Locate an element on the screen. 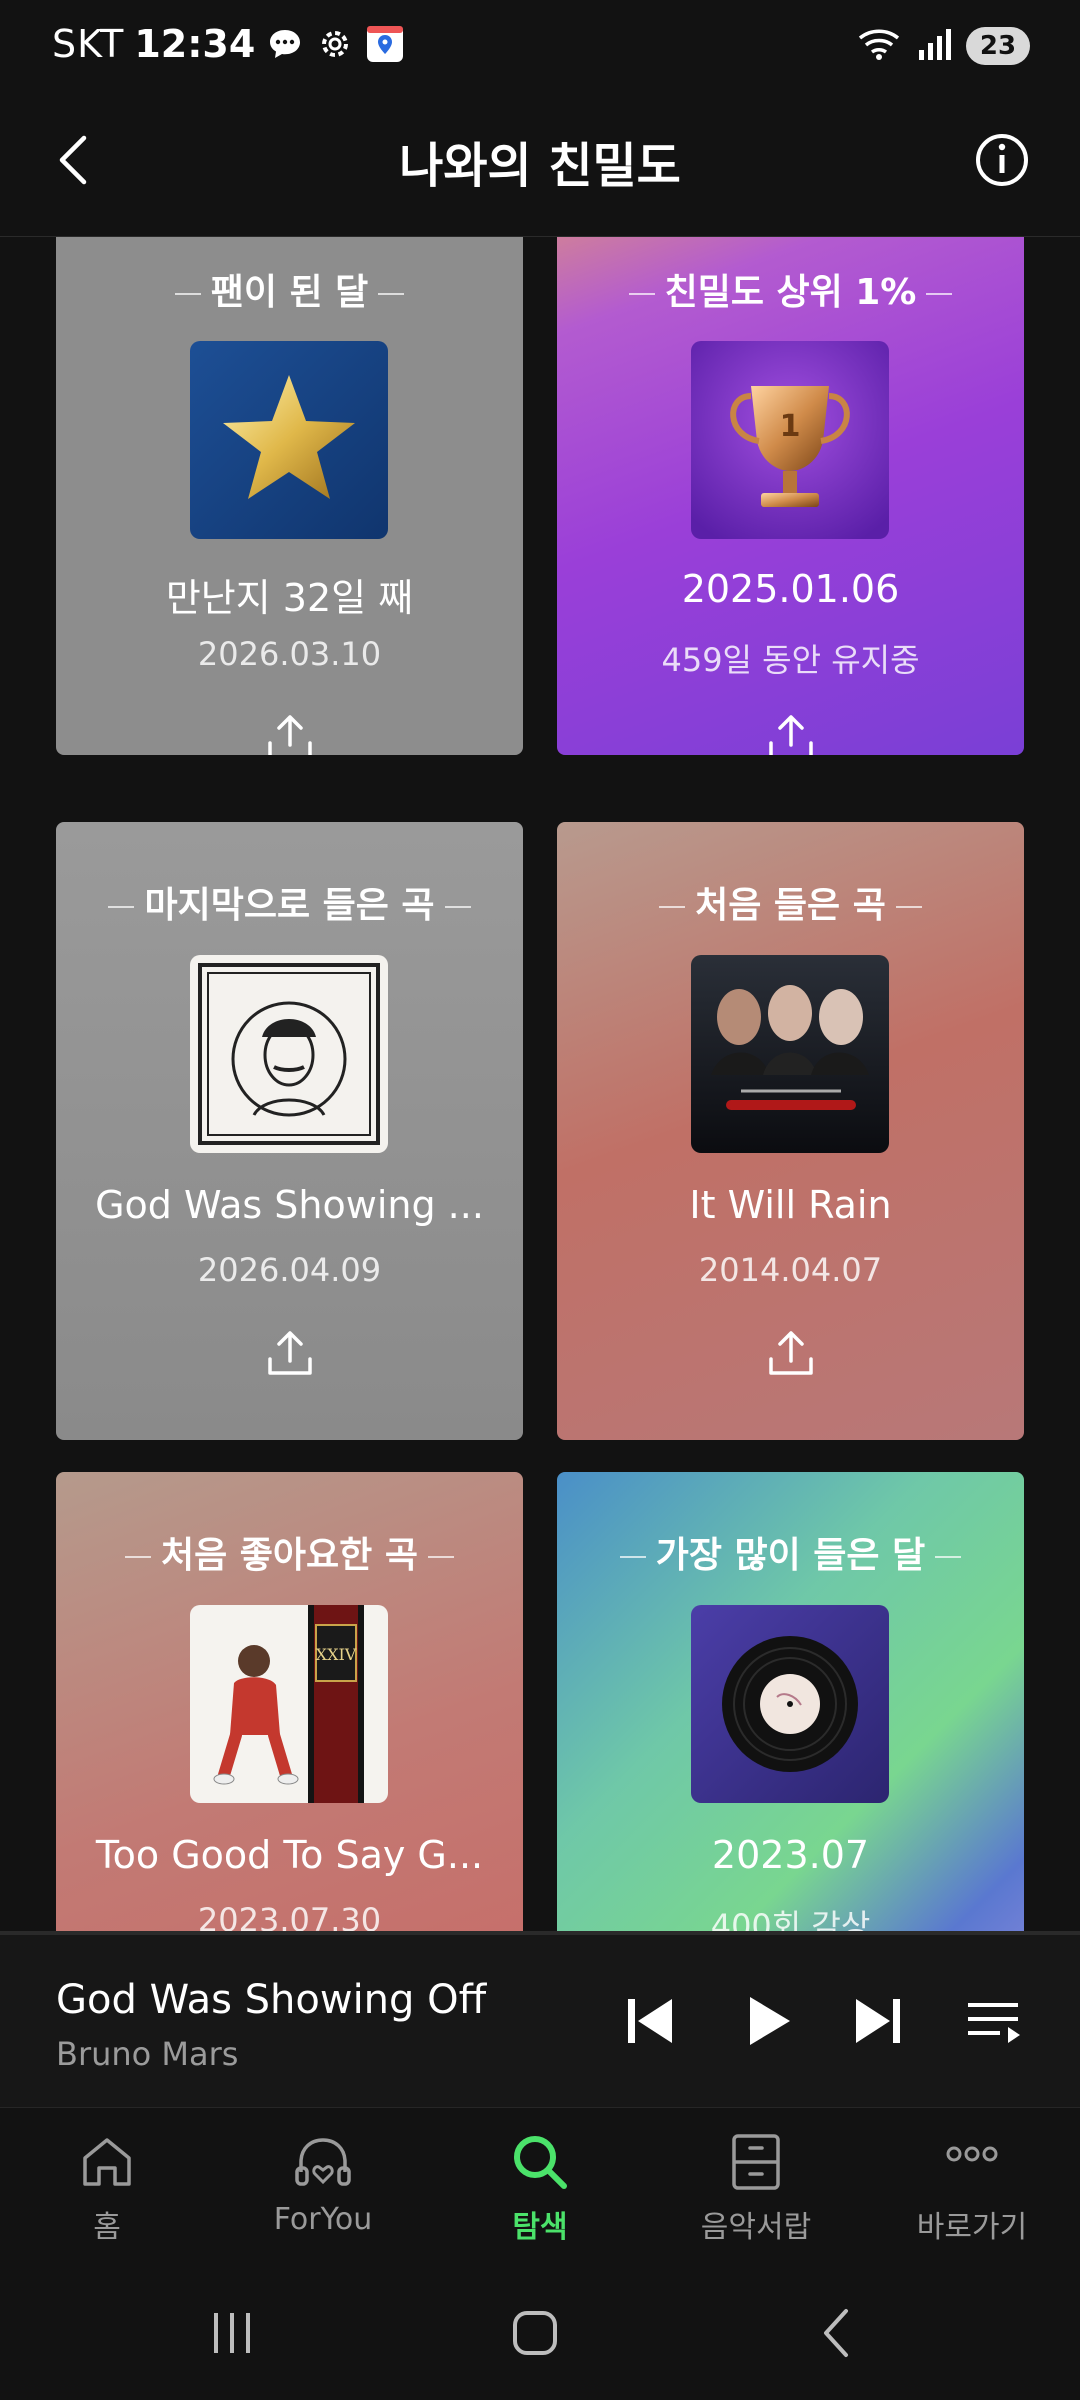  now-playing-artist: Bruno Mars is located at coordinates (147, 2054).